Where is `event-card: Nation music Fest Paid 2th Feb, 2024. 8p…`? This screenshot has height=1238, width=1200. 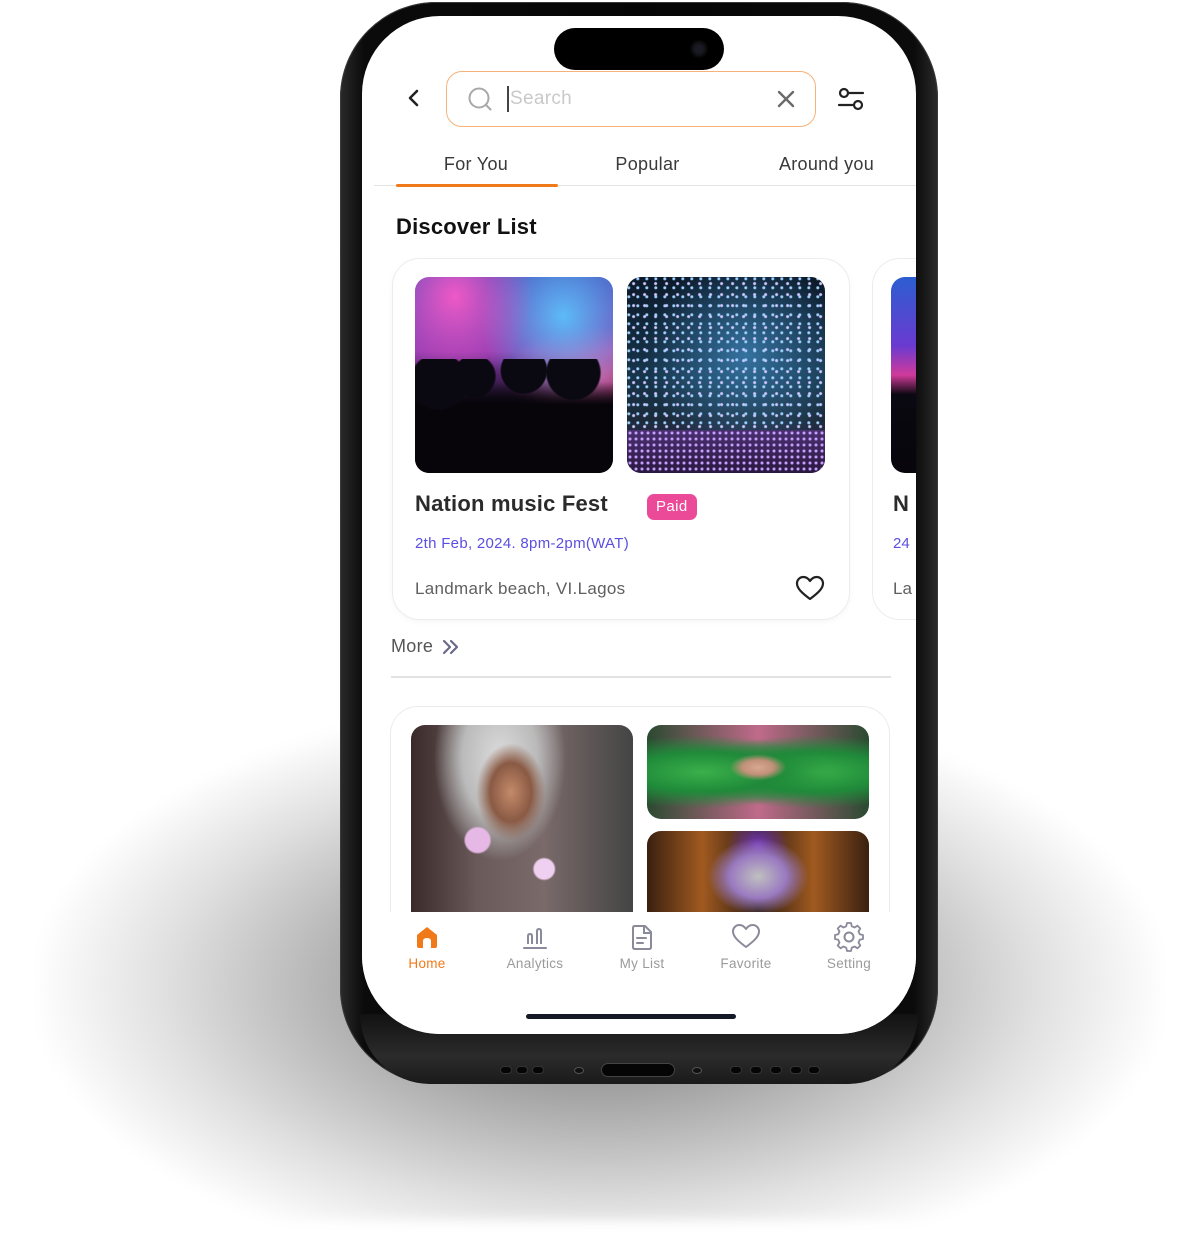
event-card: Nation music Fest Paid 2th Feb, 2024. 8p… is located at coordinates (621, 439).